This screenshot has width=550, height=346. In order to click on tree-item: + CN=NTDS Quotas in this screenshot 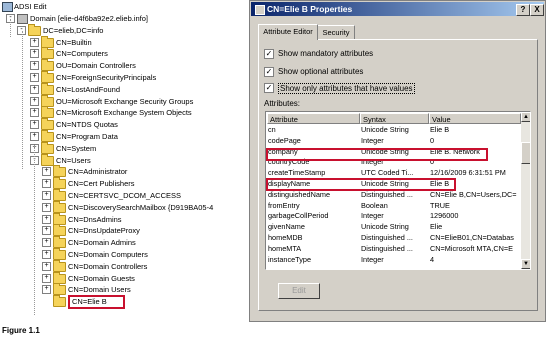, I will do `click(137, 124)`.